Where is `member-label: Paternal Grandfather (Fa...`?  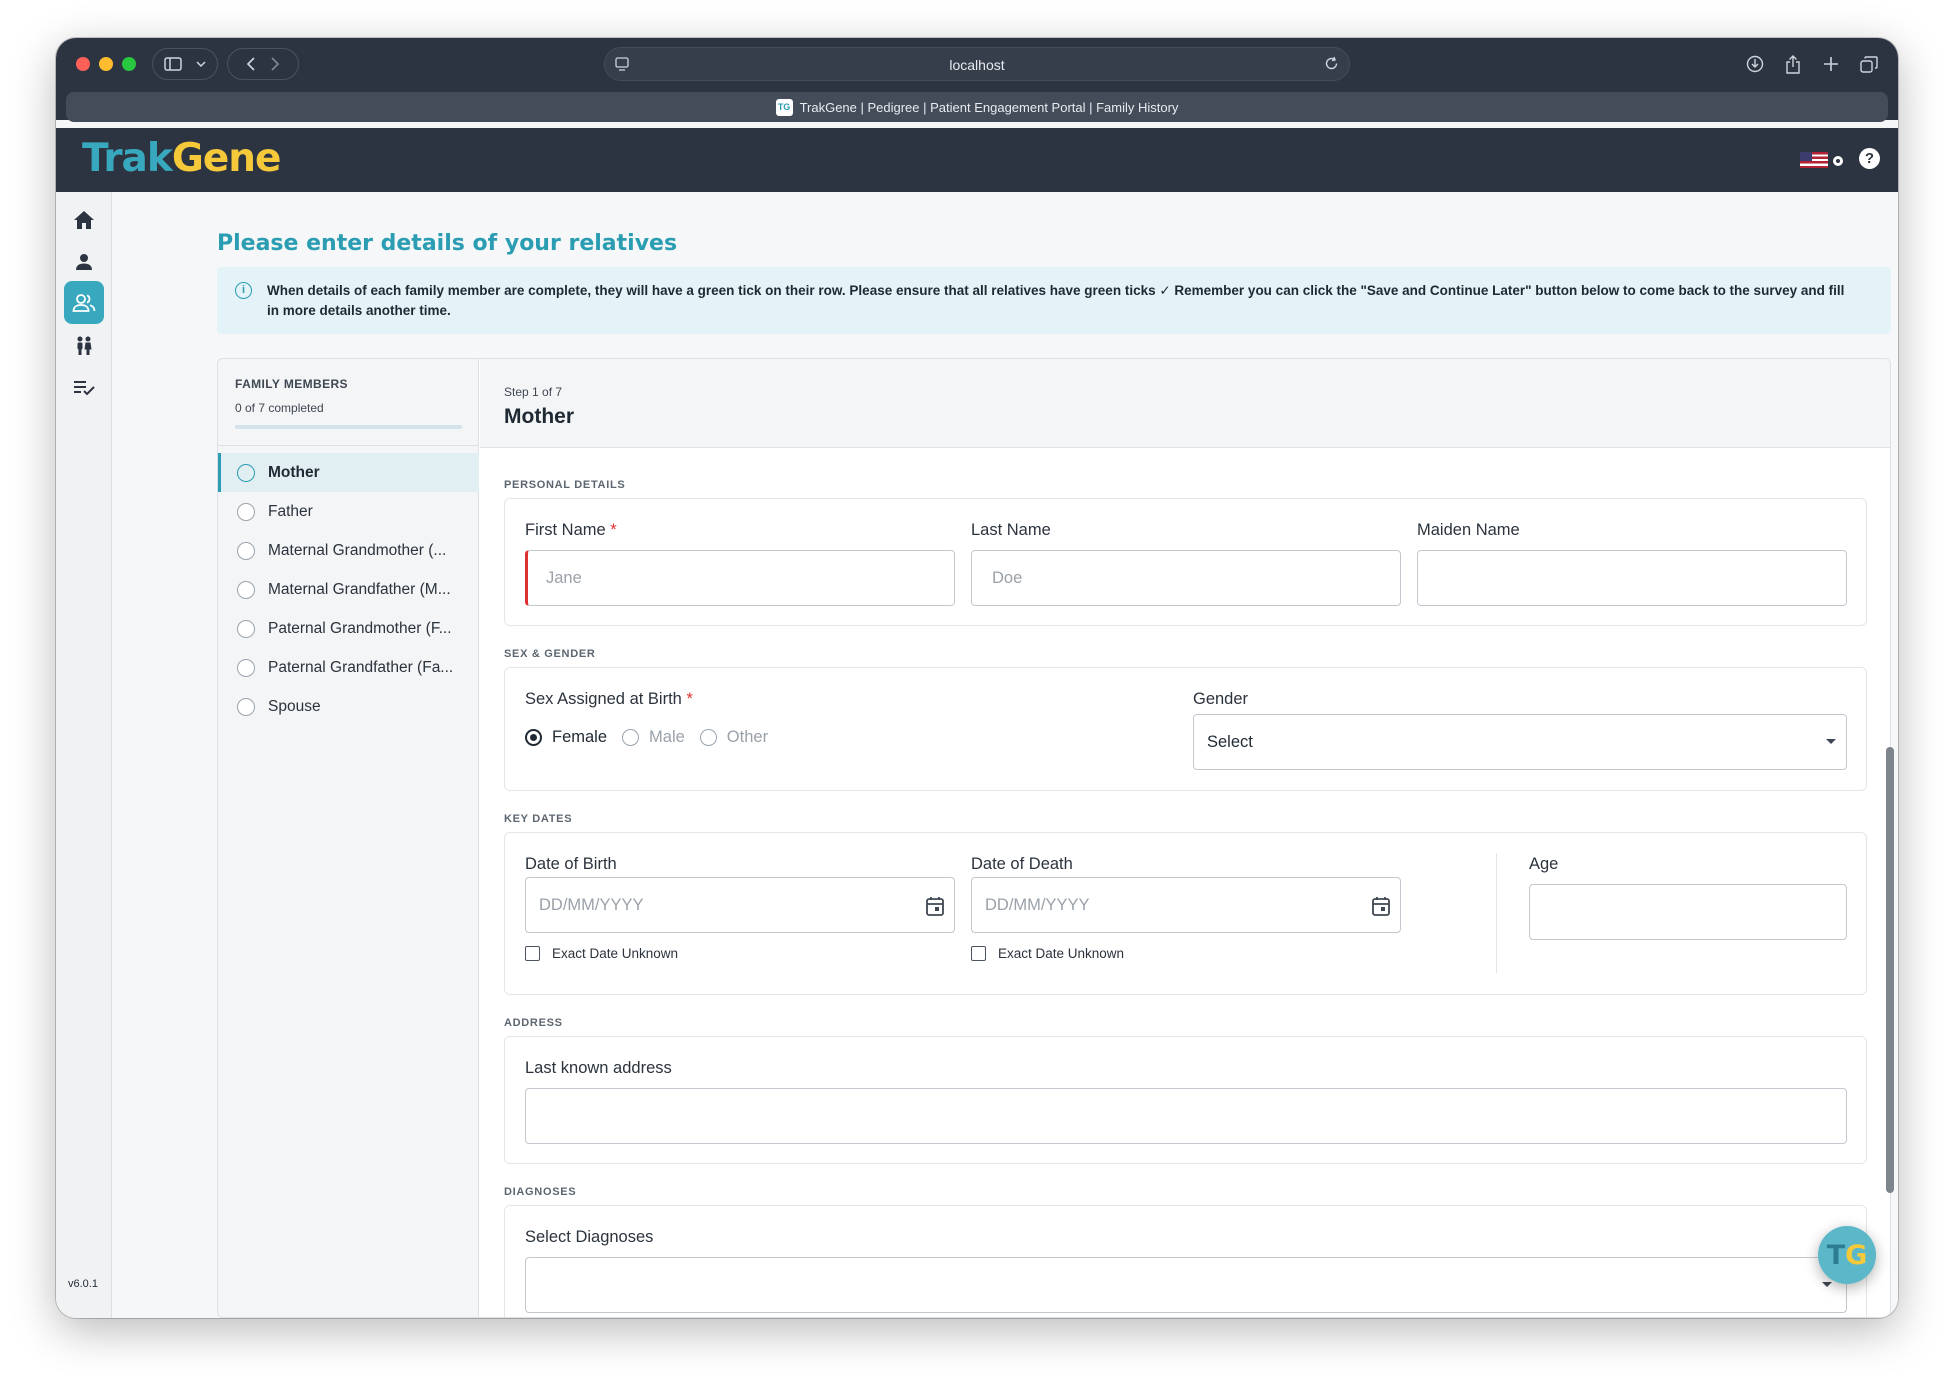 member-label: Paternal Grandfather (Fa... is located at coordinates (361, 667).